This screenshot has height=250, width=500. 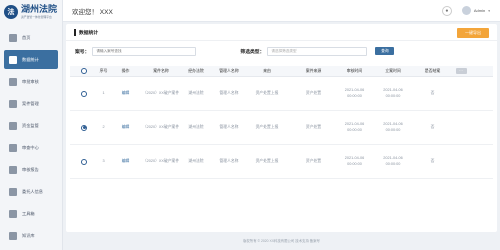 I want to click on sidebar-item-cases: 案件管理, so click(x=31, y=103).